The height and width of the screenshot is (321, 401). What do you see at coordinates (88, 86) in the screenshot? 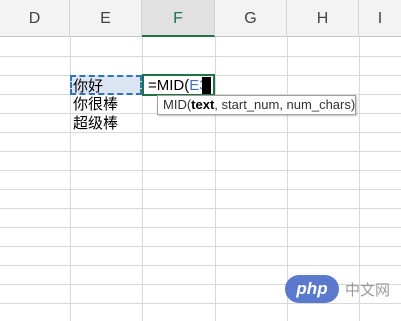
I see `cell-e3-value: 你好` at bounding box center [88, 86].